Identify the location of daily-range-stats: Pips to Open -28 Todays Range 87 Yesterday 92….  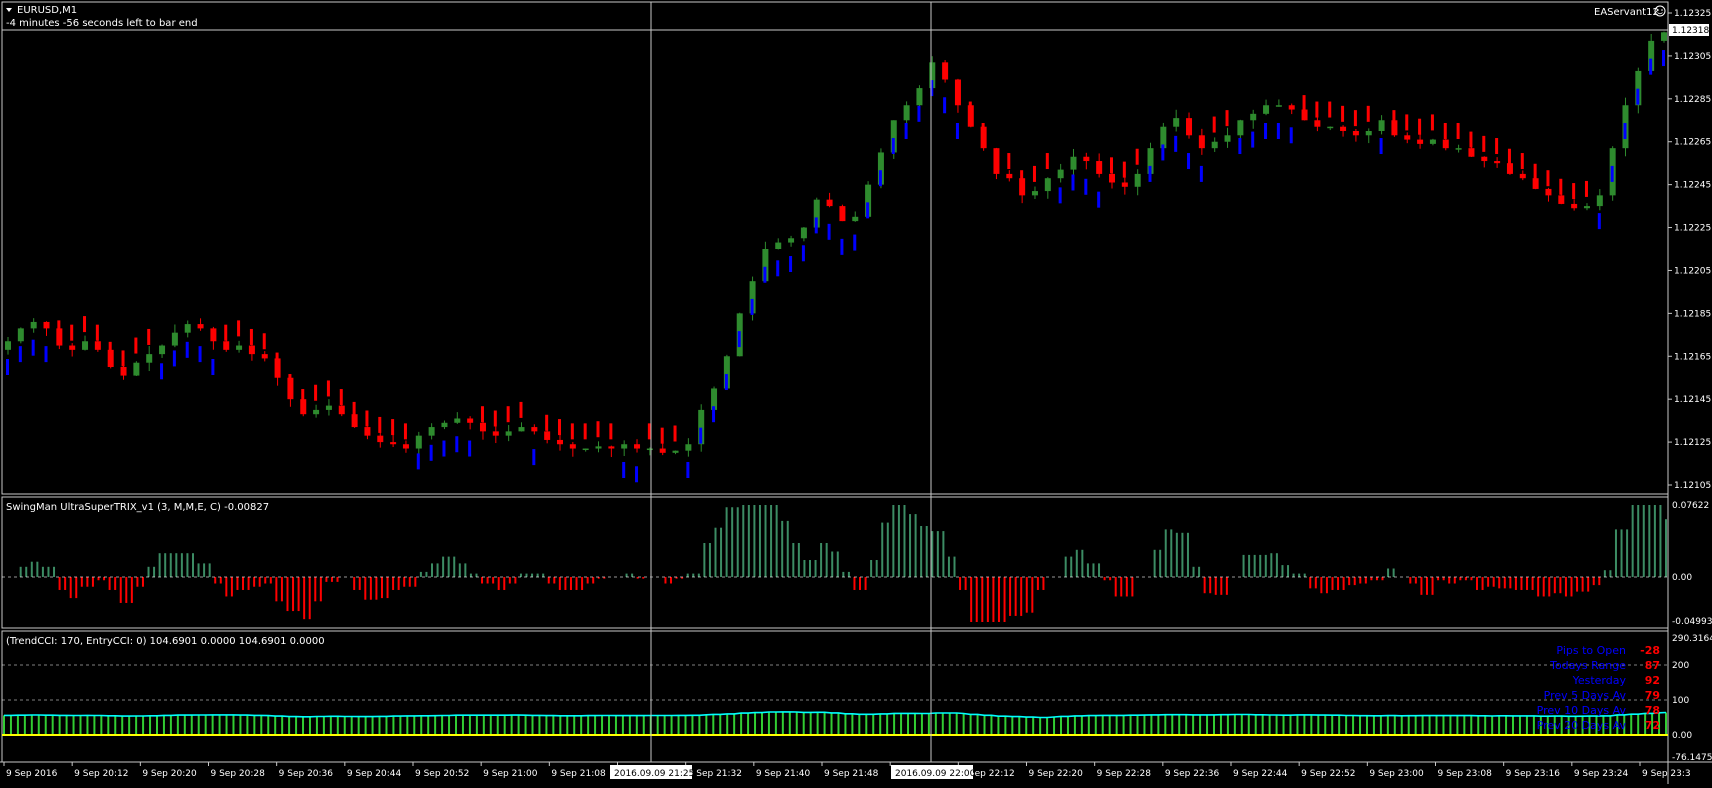
(1598, 688).